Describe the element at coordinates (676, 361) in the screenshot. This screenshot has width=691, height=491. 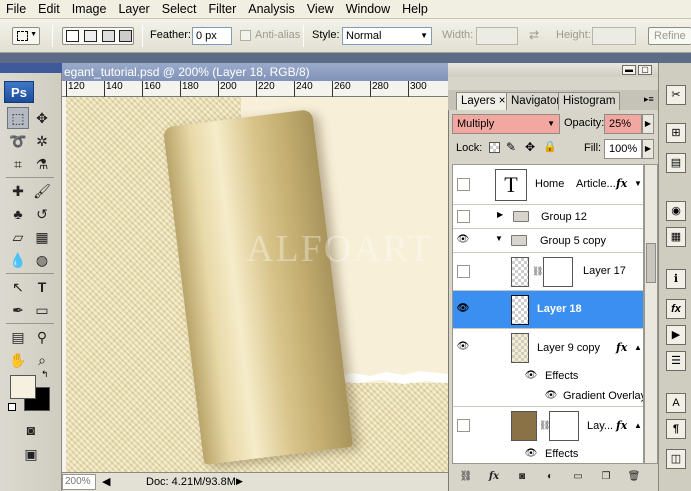
I see `history-icon: ☰` at that location.